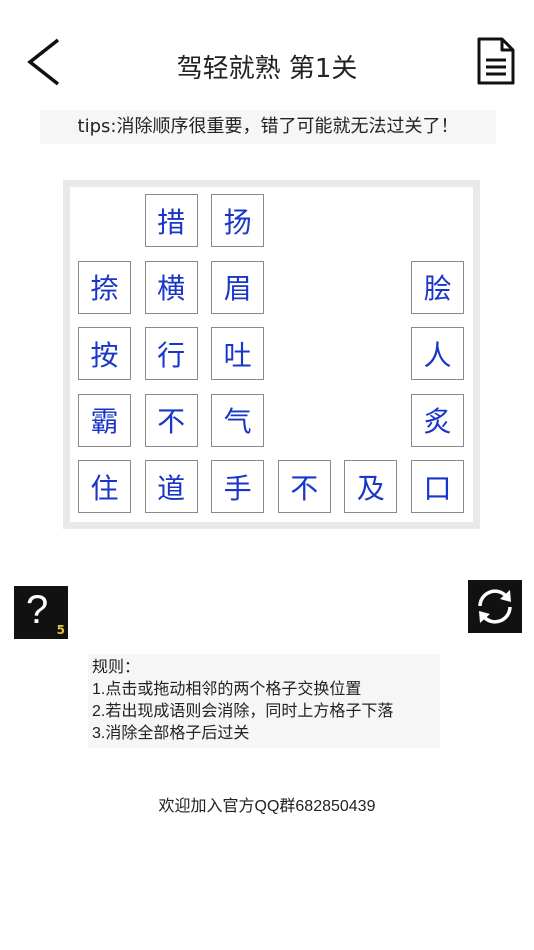 Image resolution: width=534 pixels, height=950 pixels. Describe the element at coordinates (238, 287) in the screenshot. I see `tile: 眉` at that location.